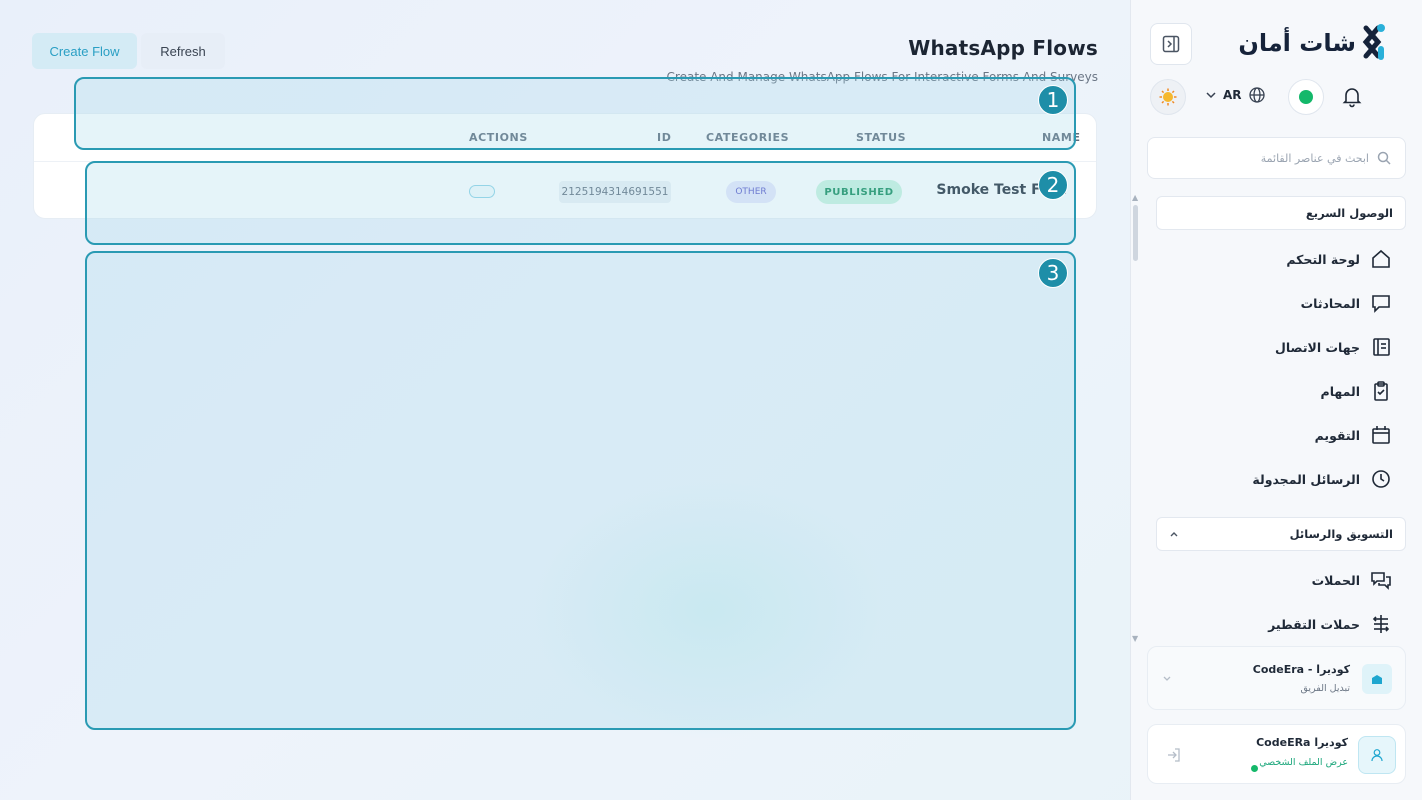 The width and height of the screenshot is (1422, 800). I want to click on search-icon, so click(1384, 158).